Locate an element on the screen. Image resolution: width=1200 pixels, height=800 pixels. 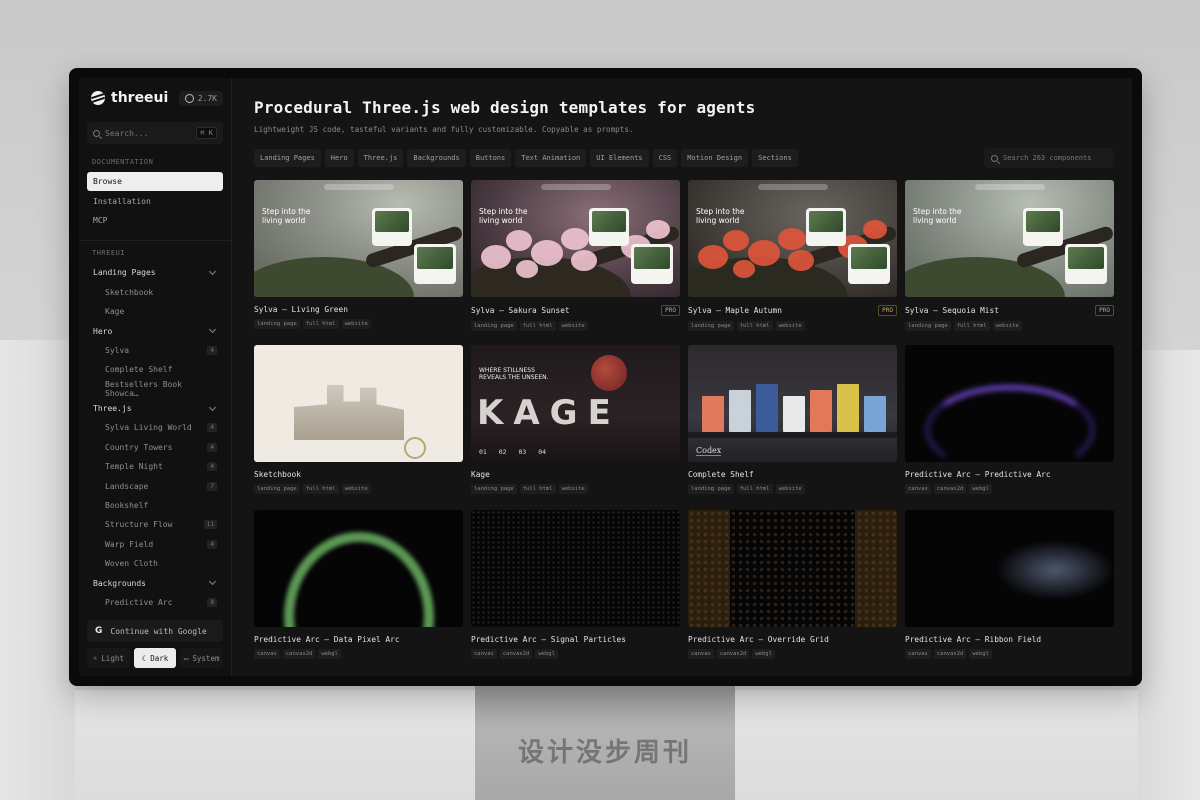
chevron-down-icon is located at coordinates (212, 407).